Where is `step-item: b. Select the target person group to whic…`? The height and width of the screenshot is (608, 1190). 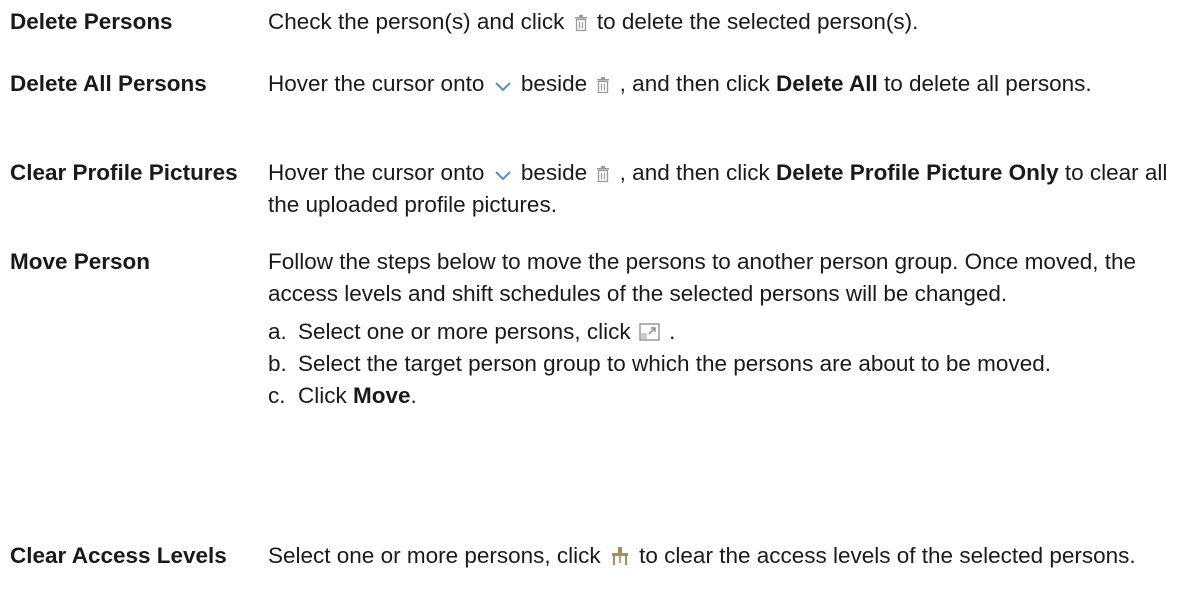 step-item: b. Select the target person group to whic… is located at coordinates (724, 364).